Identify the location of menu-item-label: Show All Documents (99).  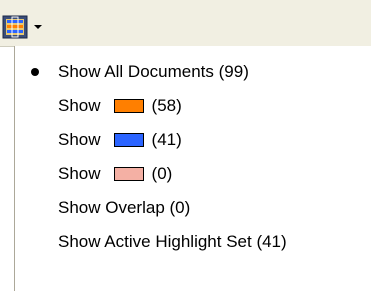
(153, 71).